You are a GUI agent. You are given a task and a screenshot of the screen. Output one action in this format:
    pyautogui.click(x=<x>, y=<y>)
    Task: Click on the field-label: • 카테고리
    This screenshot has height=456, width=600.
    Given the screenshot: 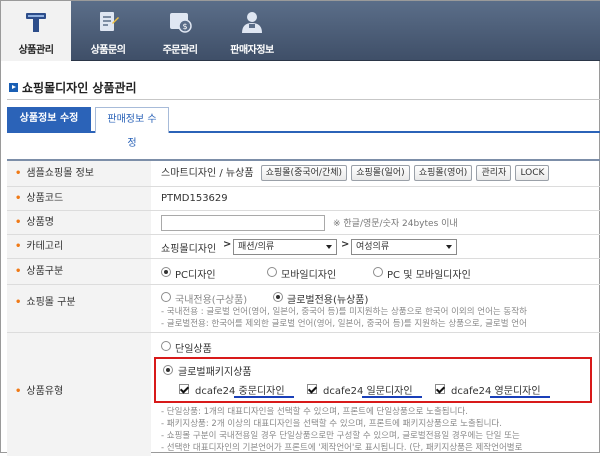 What is the action you would take?
    pyautogui.click(x=79, y=246)
    